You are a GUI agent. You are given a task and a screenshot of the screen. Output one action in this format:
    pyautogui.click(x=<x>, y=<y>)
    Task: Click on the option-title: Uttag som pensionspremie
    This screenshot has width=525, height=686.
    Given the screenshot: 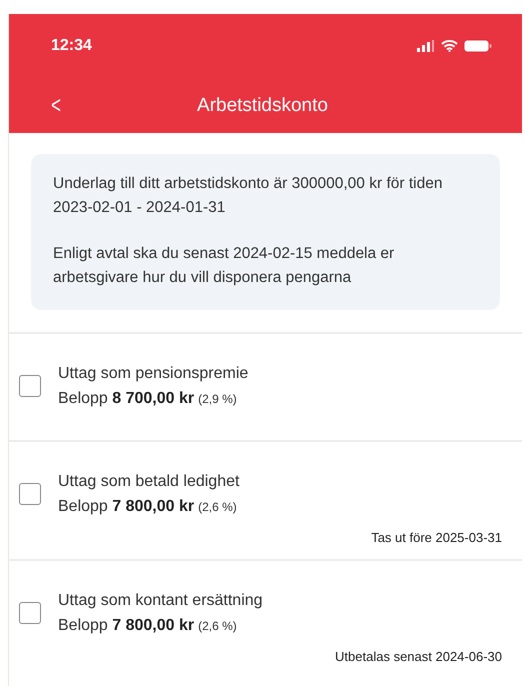 What is the action you would take?
    pyautogui.click(x=153, y=374)
    